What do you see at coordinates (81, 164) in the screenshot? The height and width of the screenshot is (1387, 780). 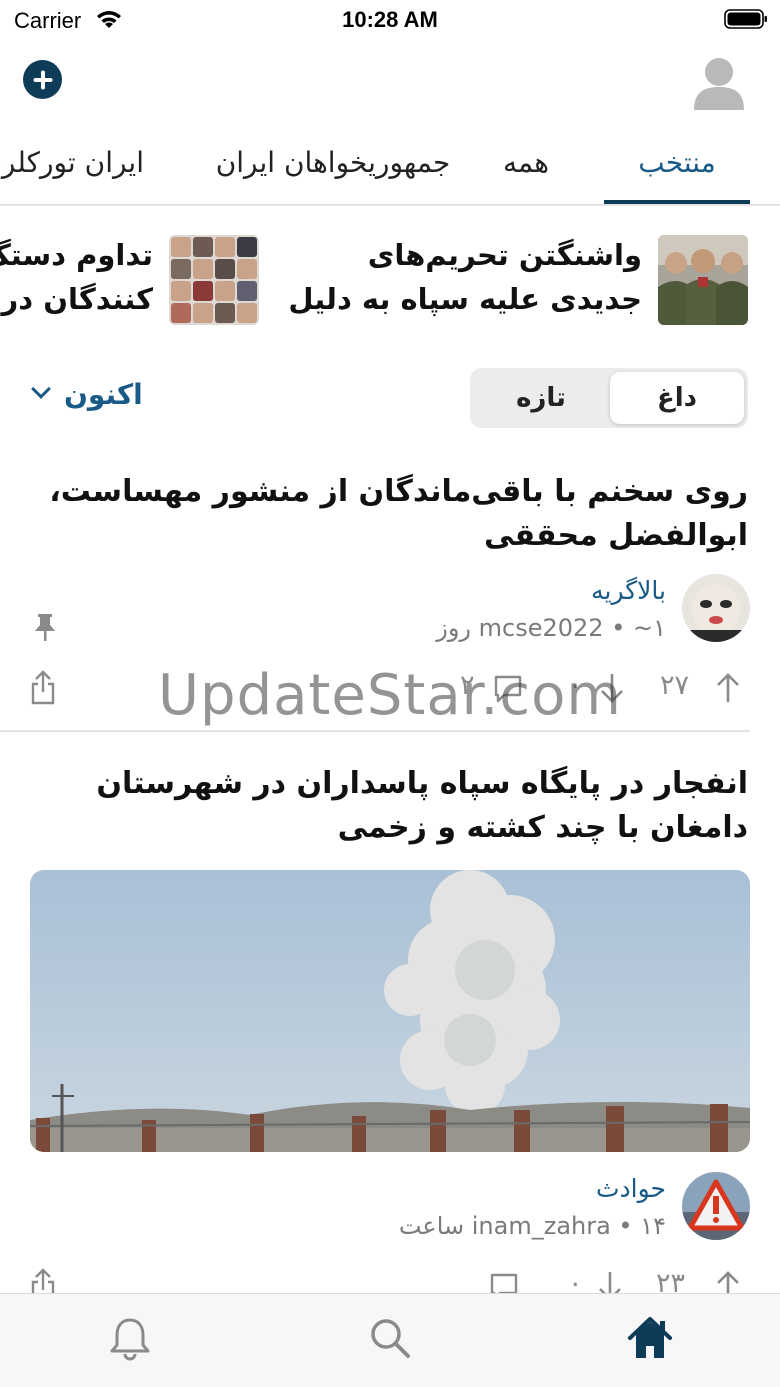 I see `tab-iran-turks: ایران تورکلری` at bounding box center [81, 164].